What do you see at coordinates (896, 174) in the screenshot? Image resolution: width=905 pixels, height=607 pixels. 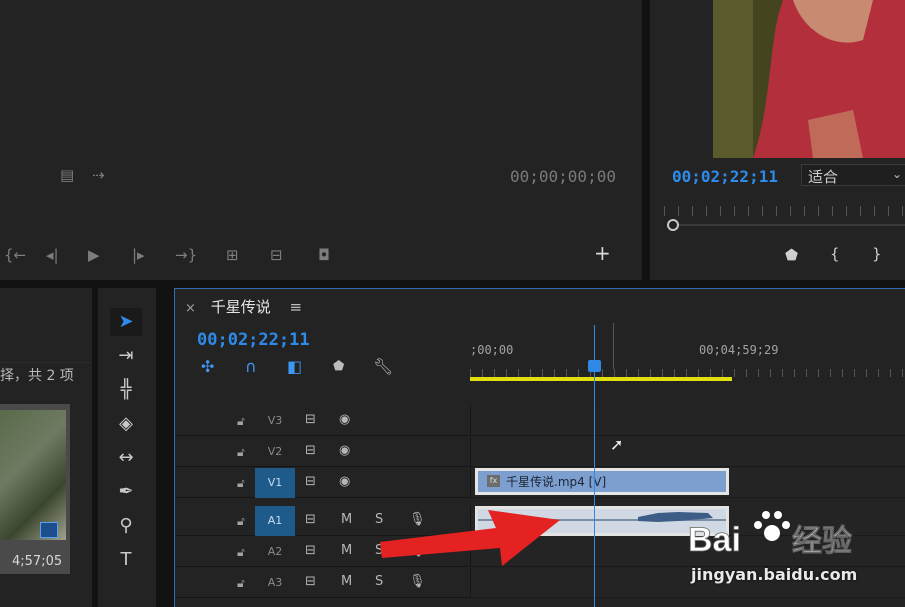 I see `chevron-down-icon: ⌄` at bounding box center [896, 174].